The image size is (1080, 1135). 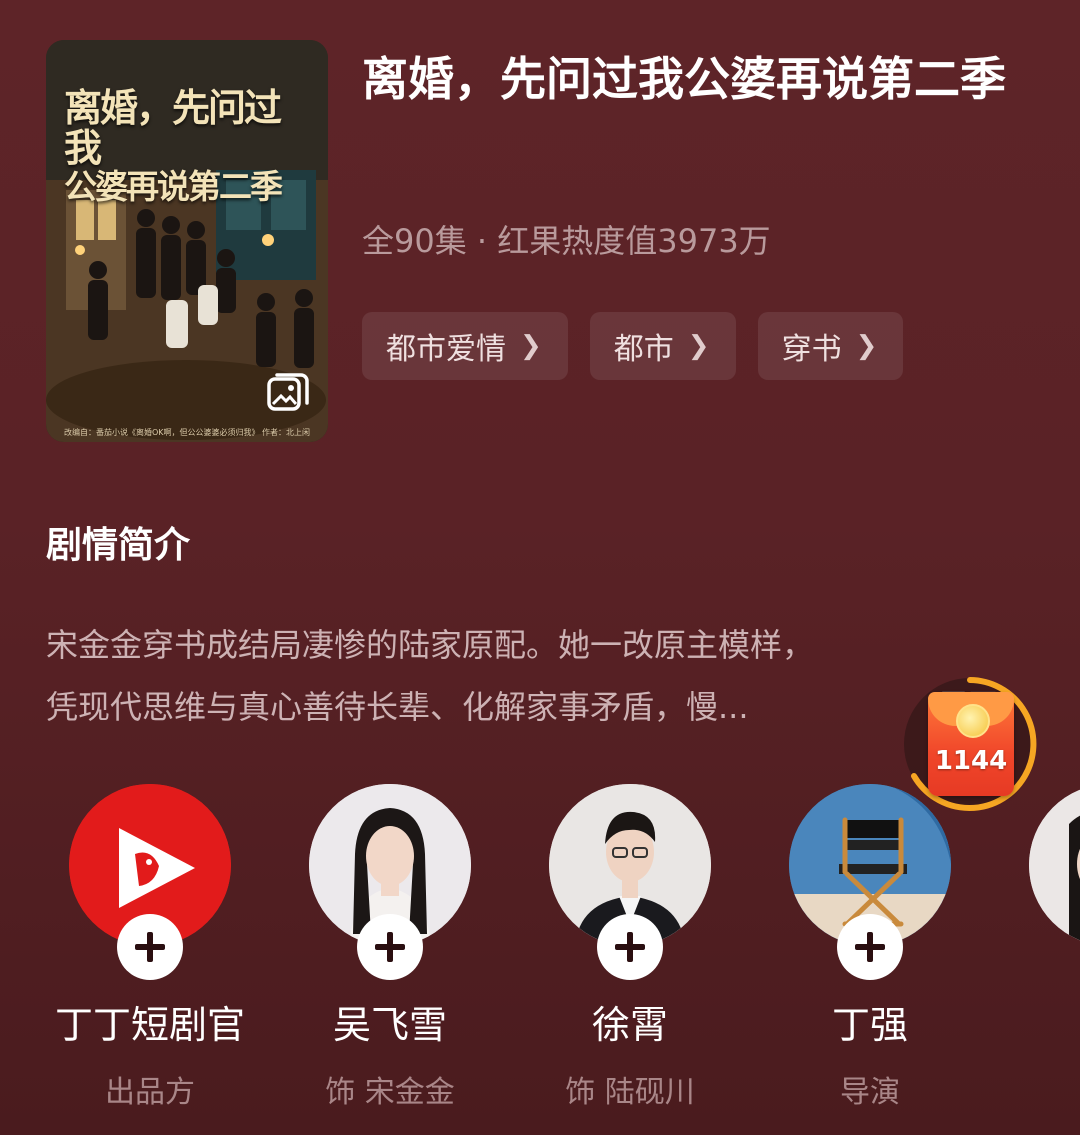 I want to click on cast-name: 吴飞雪, so click(x=389, y=1025).